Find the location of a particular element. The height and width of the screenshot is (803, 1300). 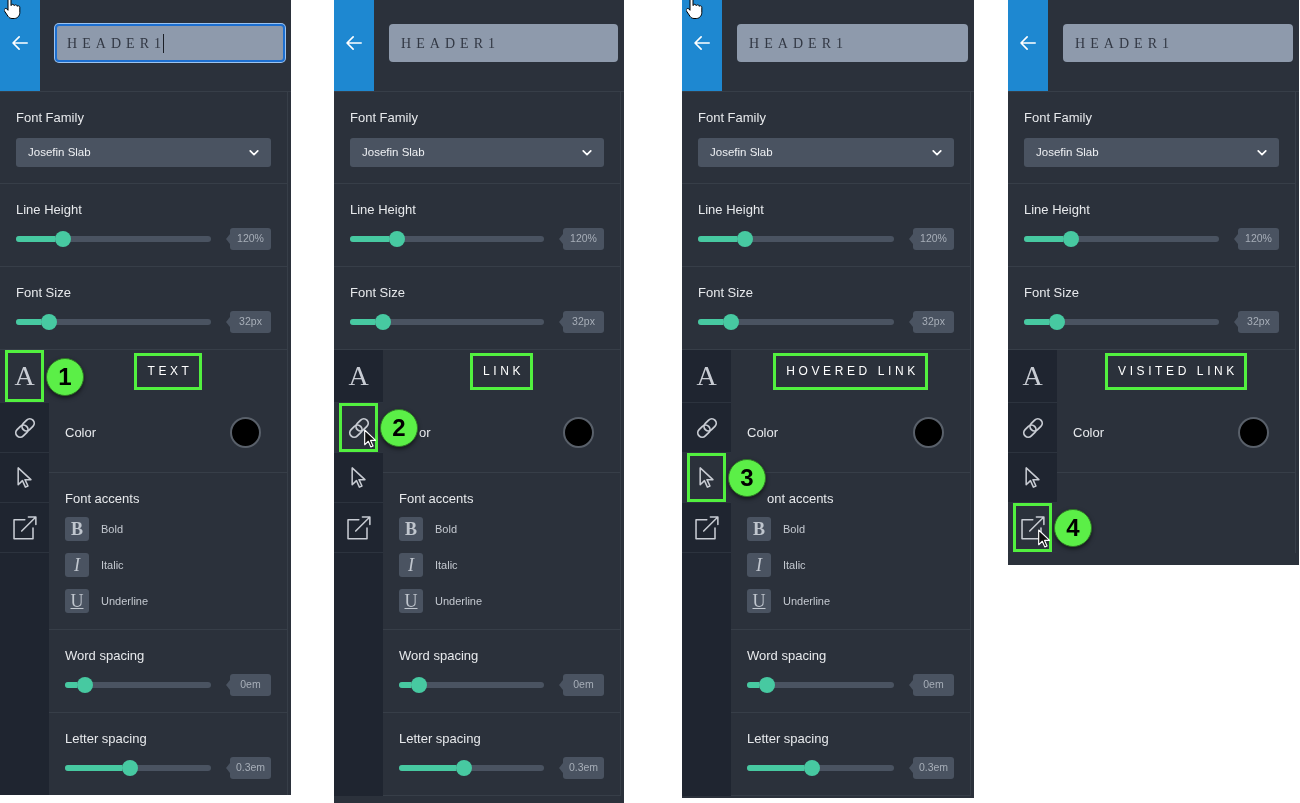

step-number: 2 is located at coordinates (399, 428).